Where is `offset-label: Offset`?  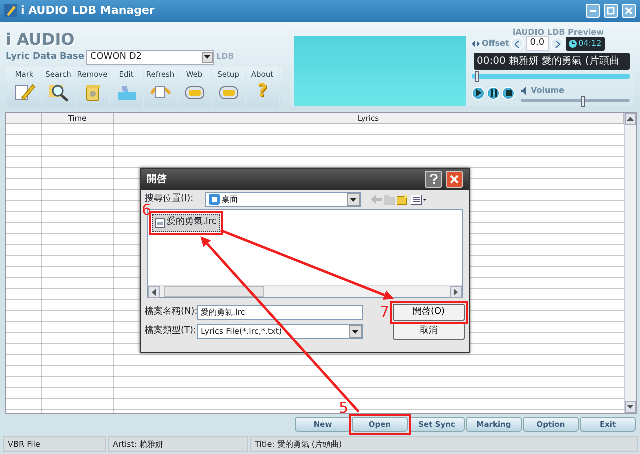
offset-label: Offset is located at coordinates (496, 44).